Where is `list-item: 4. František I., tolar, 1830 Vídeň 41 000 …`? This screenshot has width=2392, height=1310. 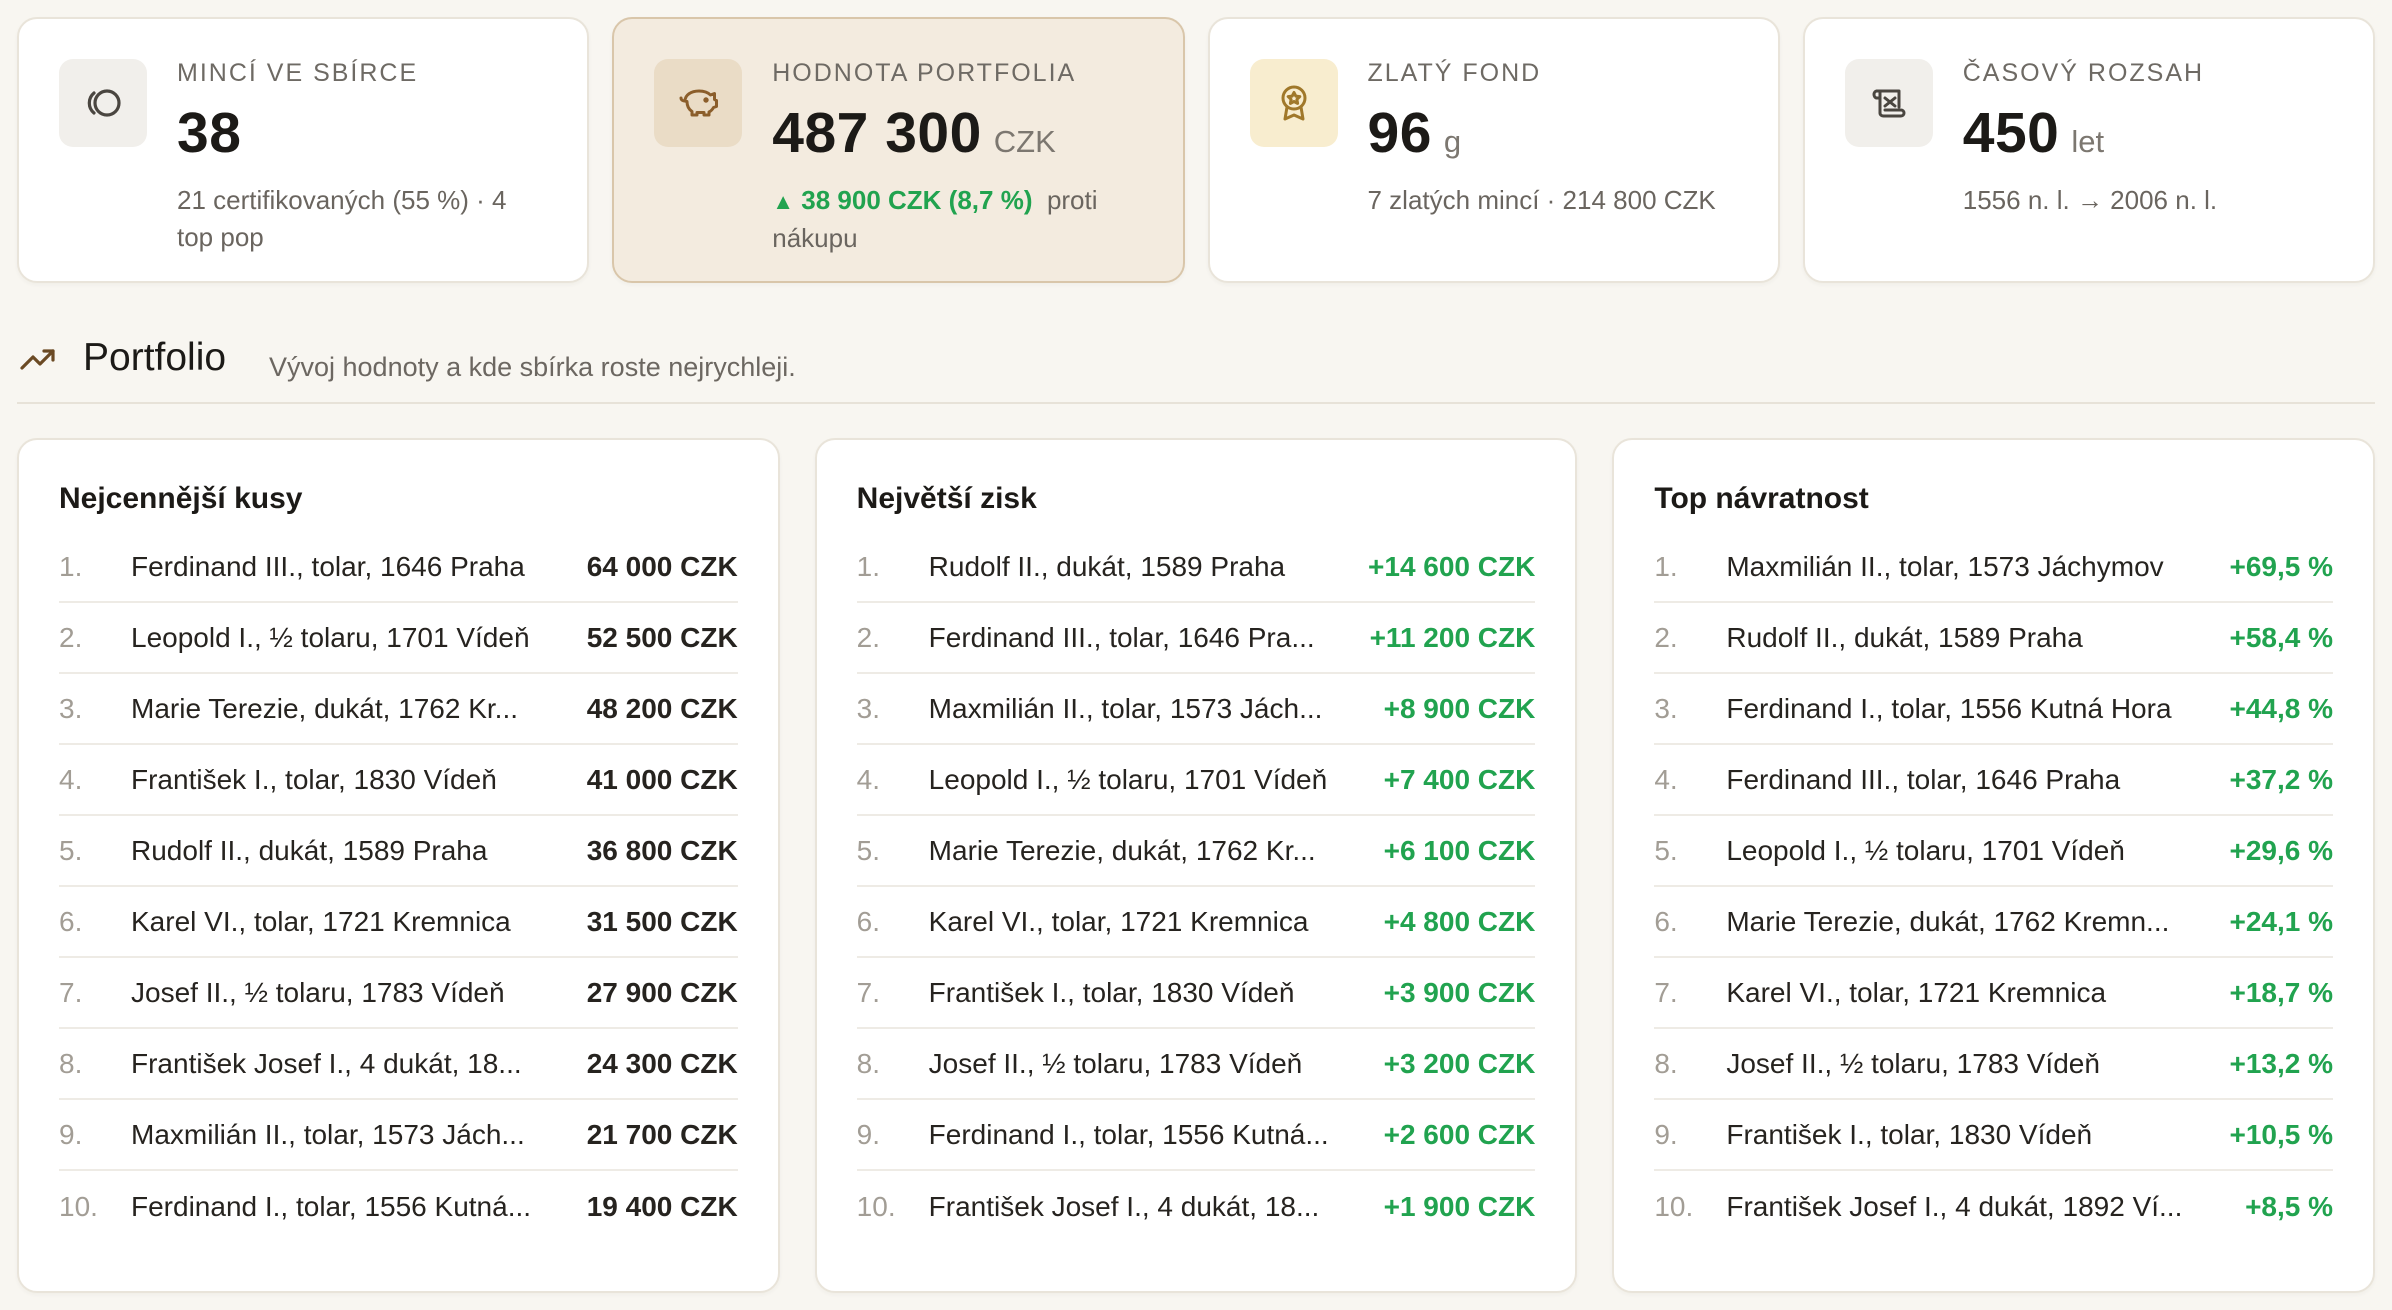
list-item: 4. František I., tolar, 1830 Vídeň 41 000 … is located at coordinates (398, 780).